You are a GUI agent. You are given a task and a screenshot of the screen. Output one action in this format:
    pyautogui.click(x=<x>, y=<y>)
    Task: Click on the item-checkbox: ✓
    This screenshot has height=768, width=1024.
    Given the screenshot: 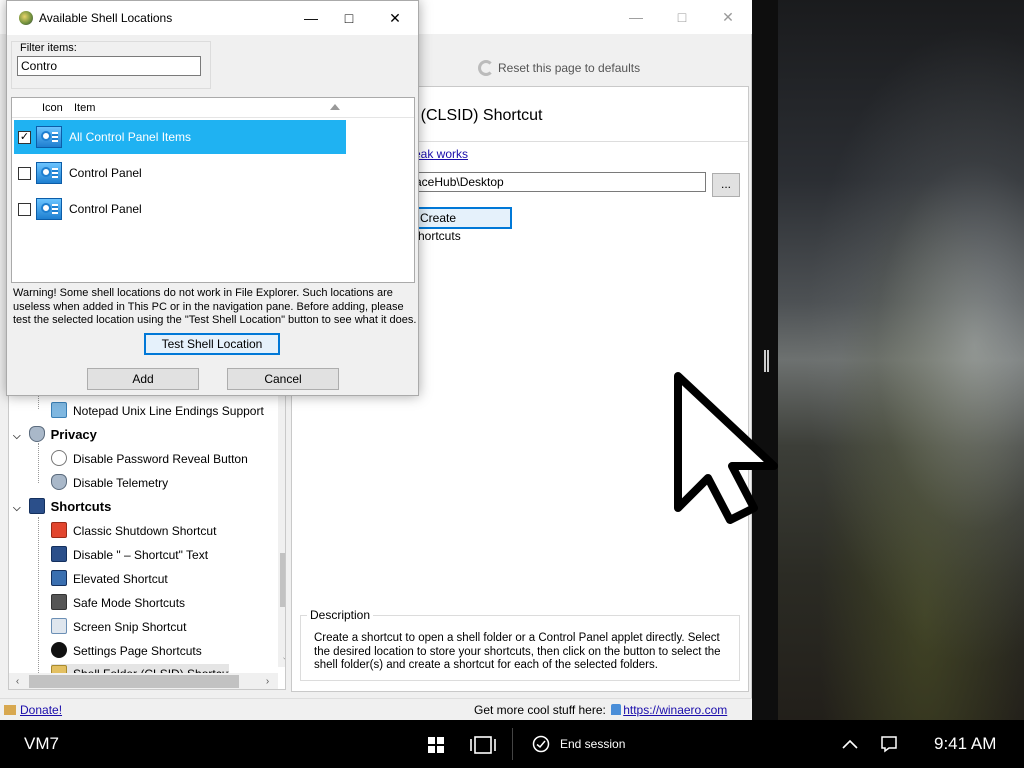 What is the action you would take?
    pyautogui.click(x=24, y=137)
    